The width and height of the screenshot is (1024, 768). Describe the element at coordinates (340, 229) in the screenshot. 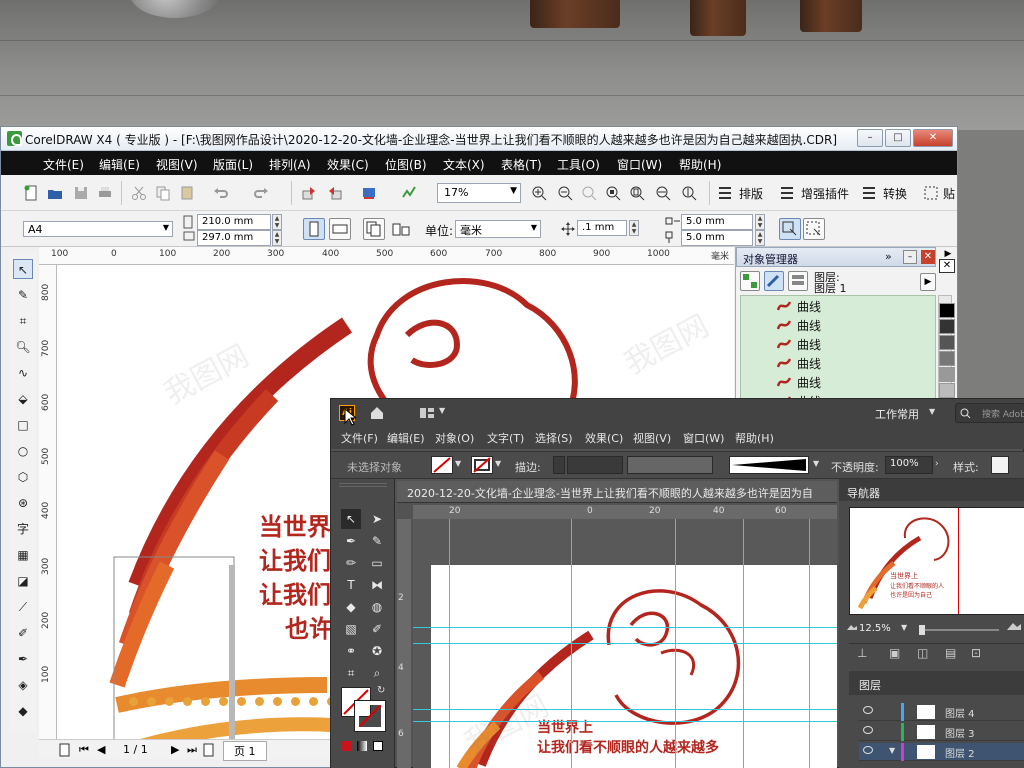

I see `landscape-button` at that location.